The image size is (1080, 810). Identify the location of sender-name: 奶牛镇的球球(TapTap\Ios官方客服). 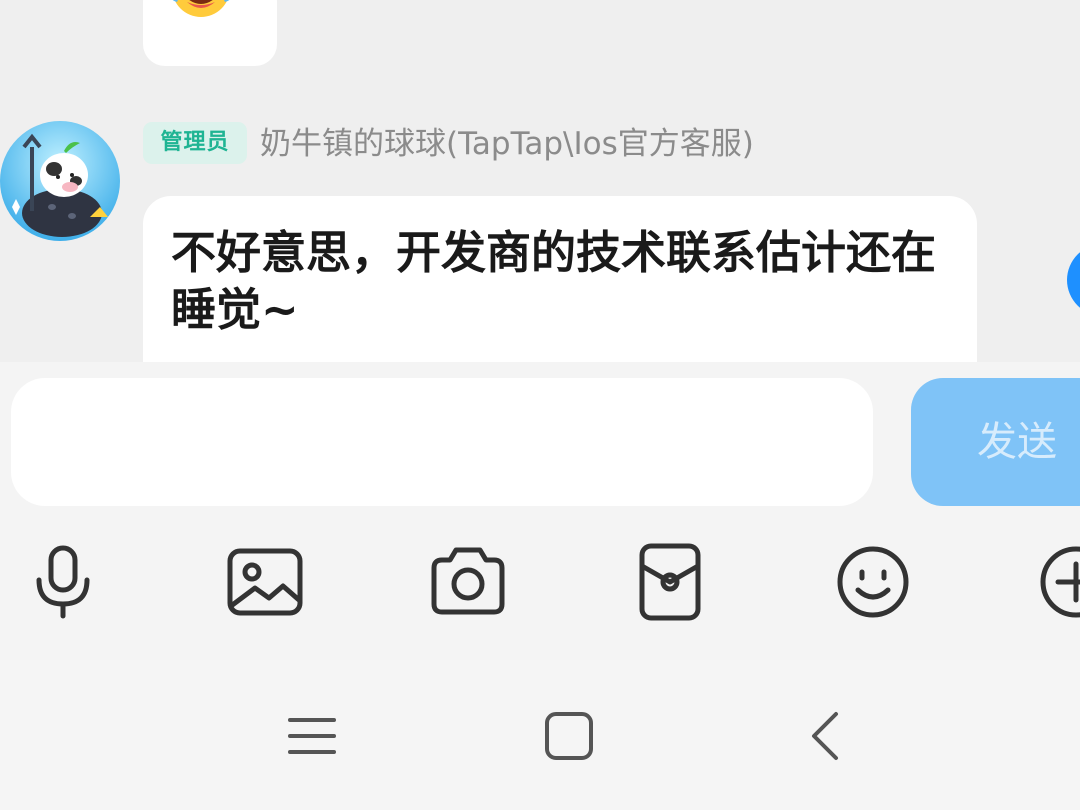
(507, 144).